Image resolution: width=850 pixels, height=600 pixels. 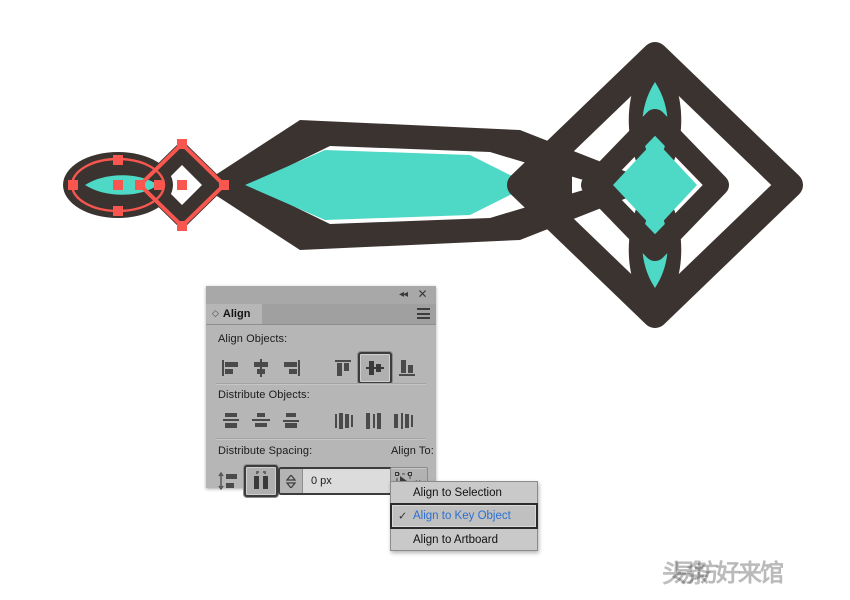 I want to click on check-icon: ✓, so click(x=403, y=516).